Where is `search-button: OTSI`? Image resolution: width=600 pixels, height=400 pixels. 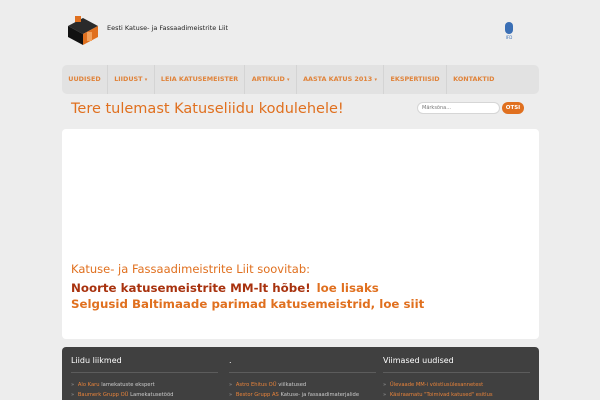
search-button: OTSI is located at coordinates (513, 108).